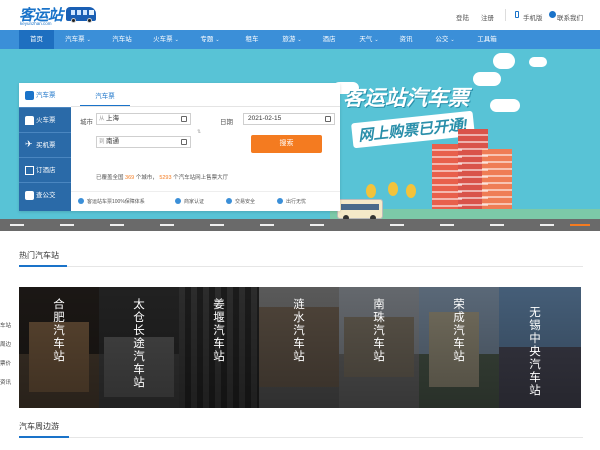 This screenshot has width=600, height=450. I want to click on nav-news: 资讯, so click(406, 39).